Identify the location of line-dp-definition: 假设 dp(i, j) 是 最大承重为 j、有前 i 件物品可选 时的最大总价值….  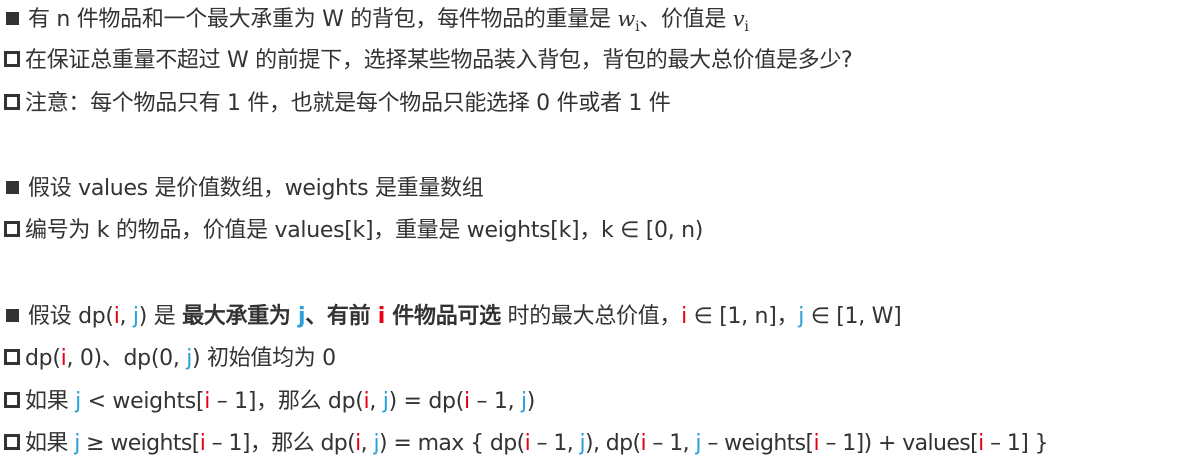
(453, 317).